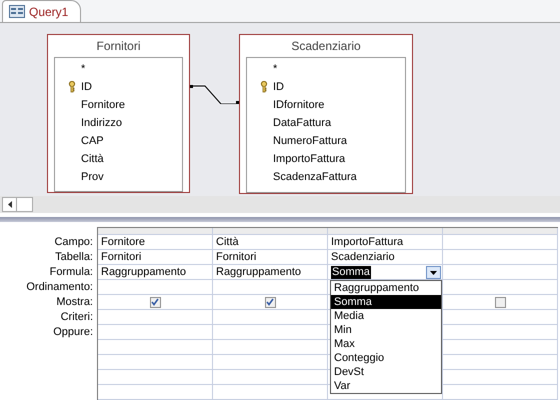  What do you see at coordinates (298, 105) in the screenshot?
I see `field-name: IDfornitore` at bounding box center [298, 105].